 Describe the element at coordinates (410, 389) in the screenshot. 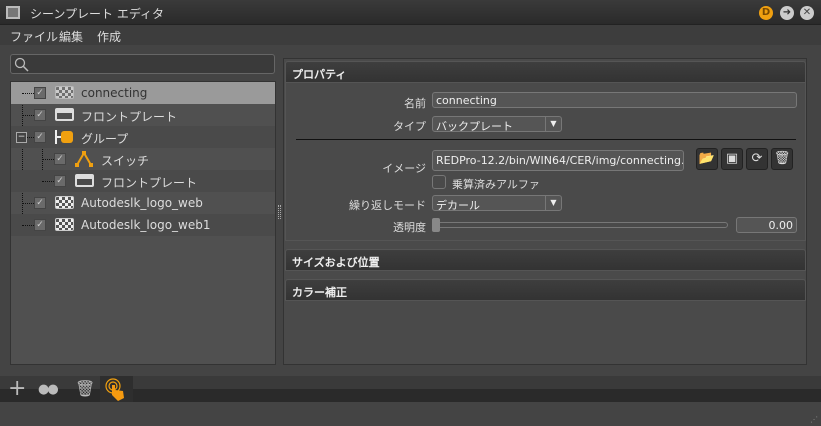

I see `bottom-toolbar: + ●● 🗑` at that location.